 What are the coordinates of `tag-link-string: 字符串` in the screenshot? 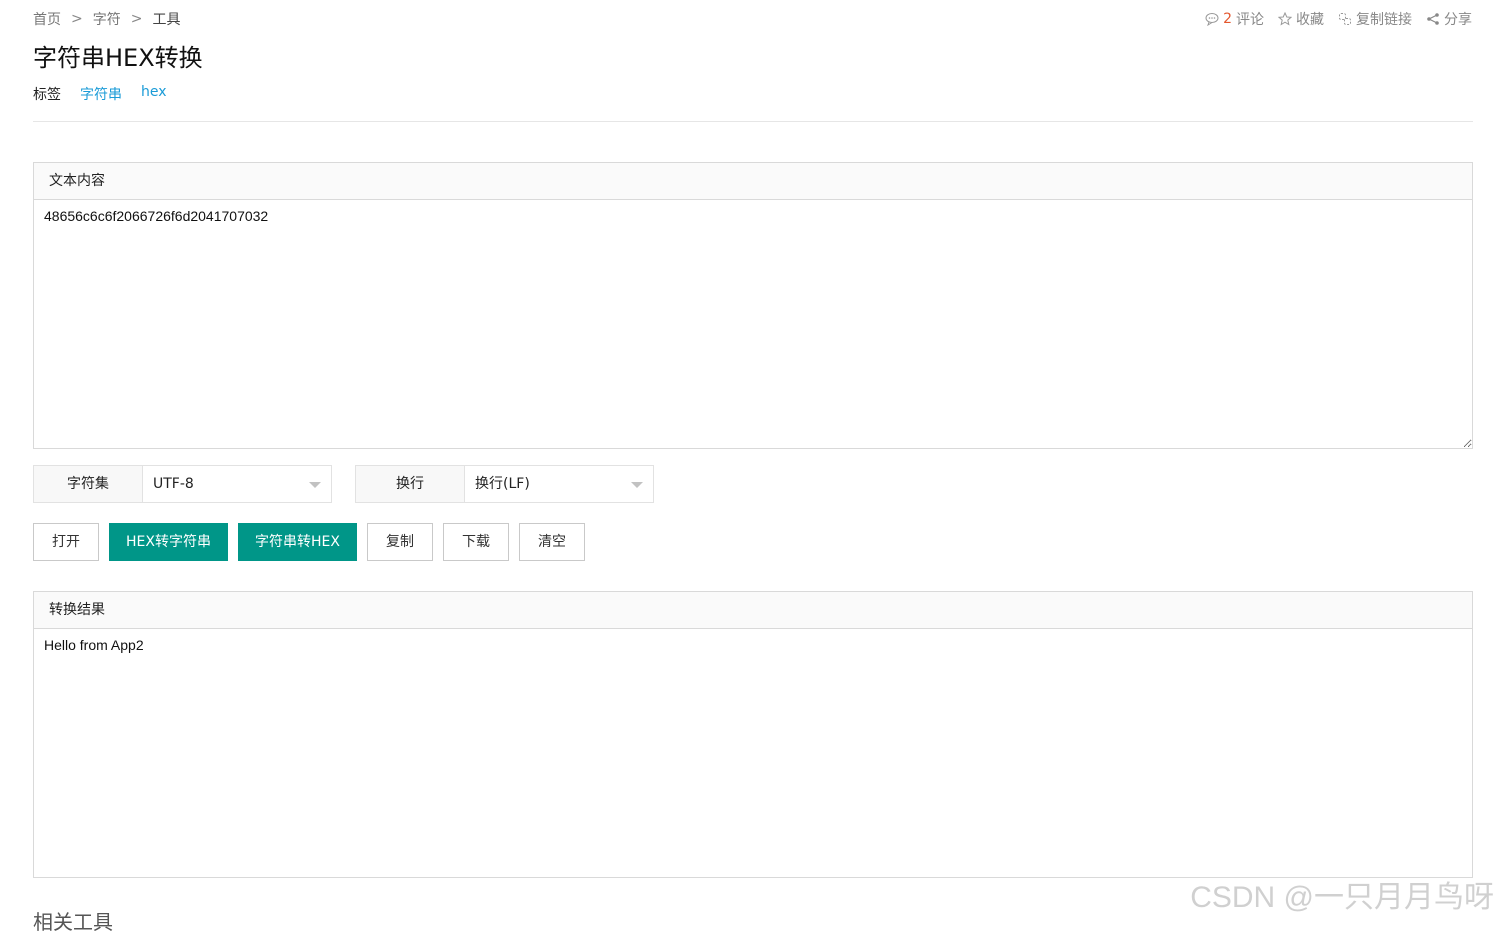 It's located at (101, 94).